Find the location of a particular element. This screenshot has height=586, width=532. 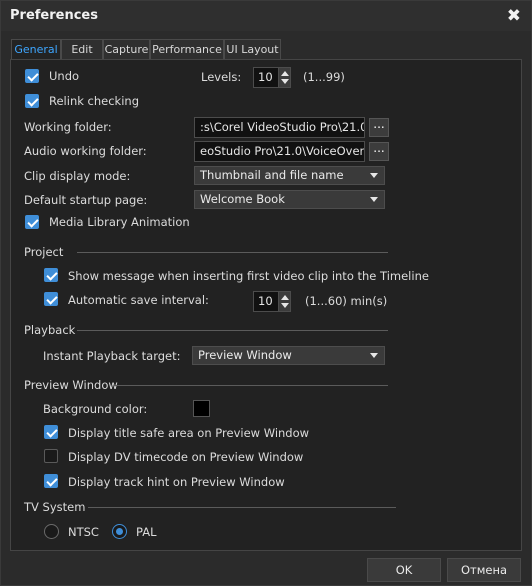

working-folder-label: Working folder: is located at coordinates (68, 127).